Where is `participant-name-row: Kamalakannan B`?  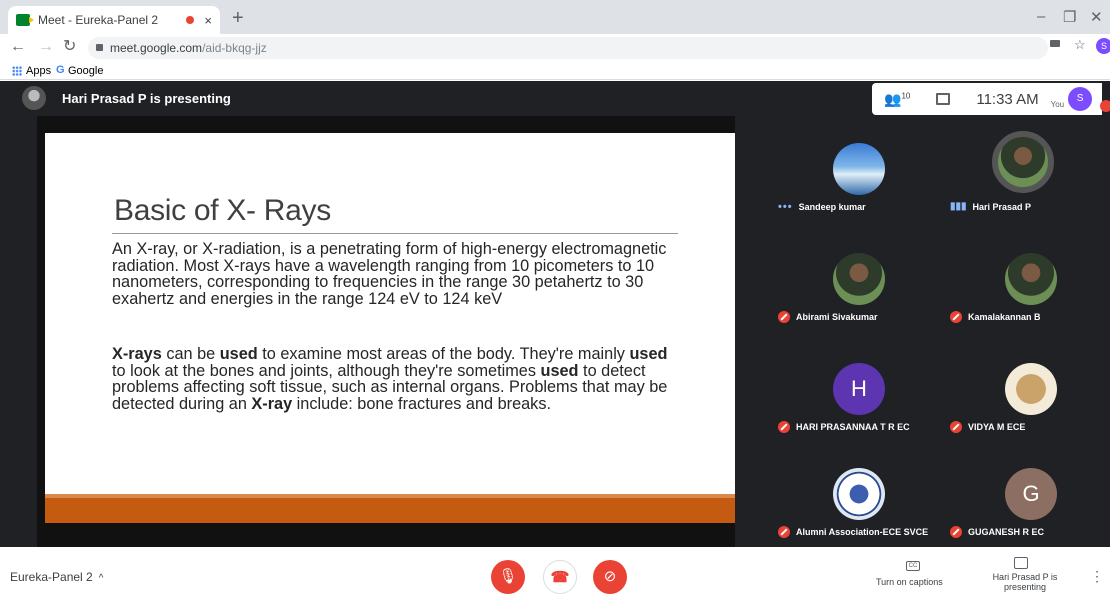 participant-name-row: Kamalakannan B is located at coordinates (995, 317).